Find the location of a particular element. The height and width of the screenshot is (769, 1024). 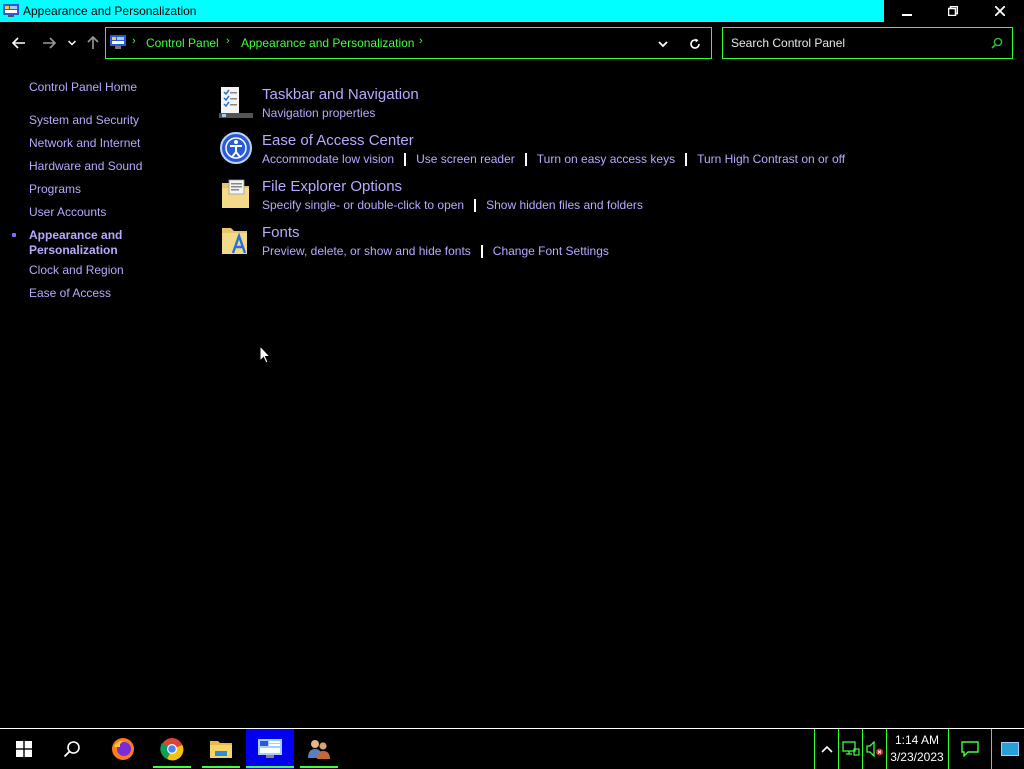

sidebar-item-network-and-internet: Network and Internet is located at coordinates (84, 143).